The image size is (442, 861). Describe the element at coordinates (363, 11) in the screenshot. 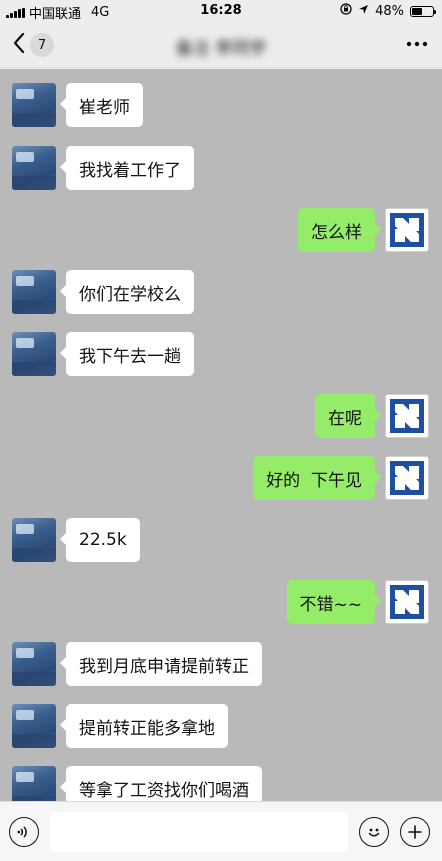

I see `location-icon` at that location.